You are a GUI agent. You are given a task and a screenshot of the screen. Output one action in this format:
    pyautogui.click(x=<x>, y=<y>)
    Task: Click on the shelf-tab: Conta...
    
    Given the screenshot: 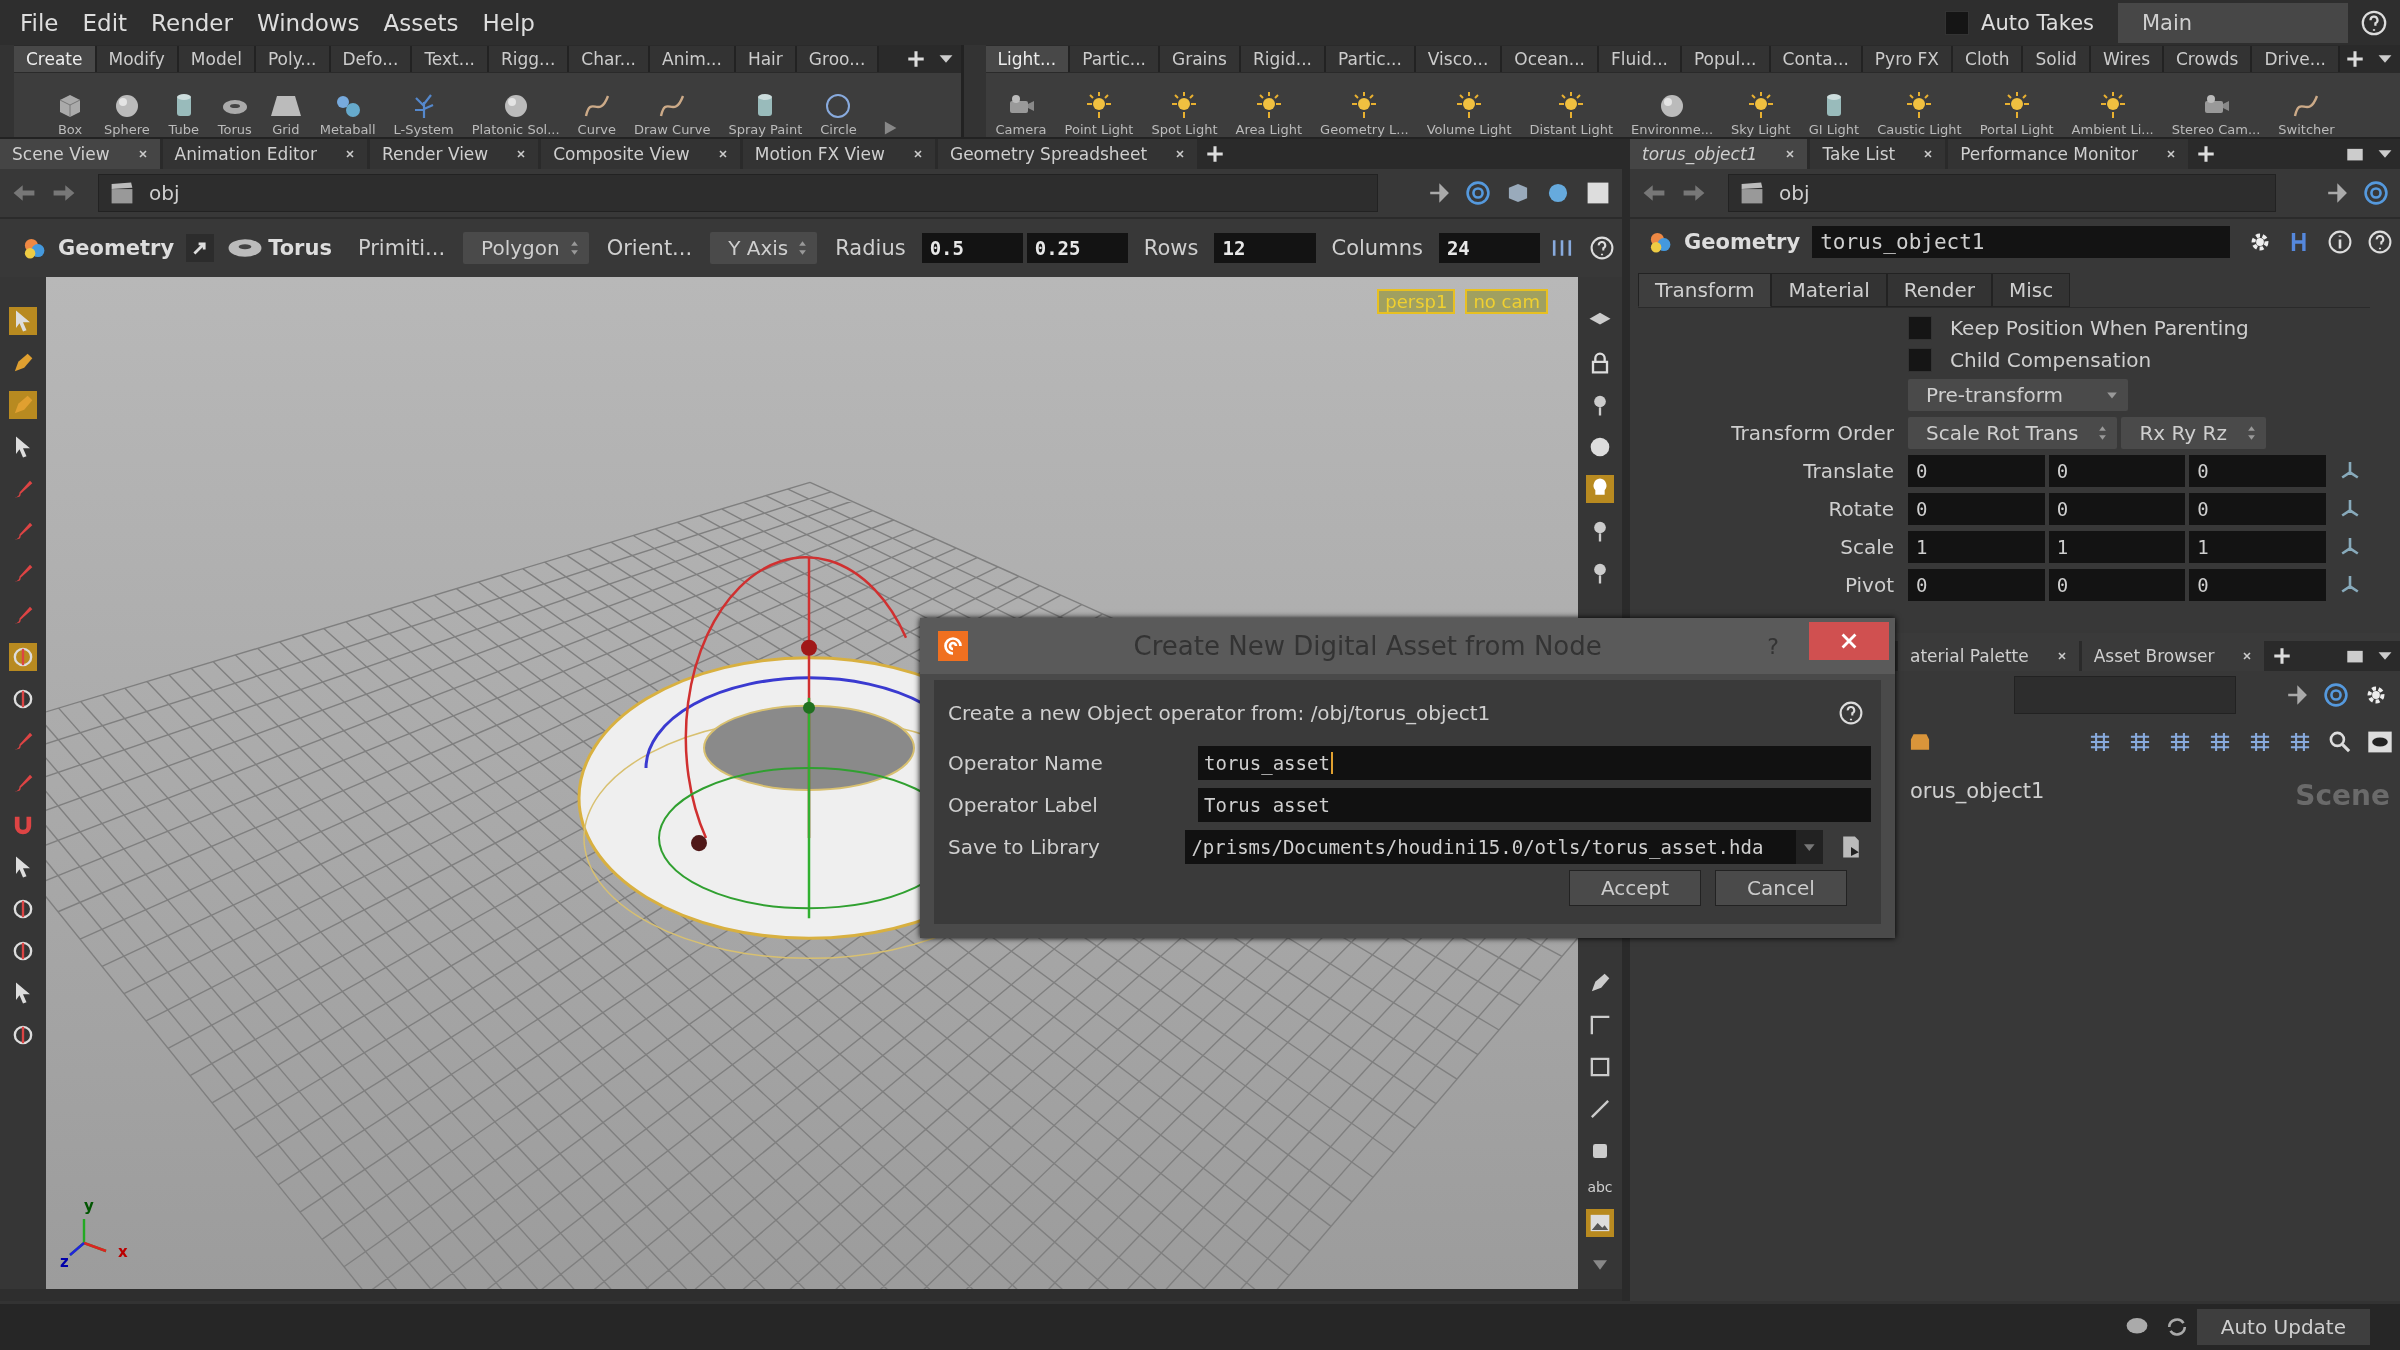 What is the action you would take?
    pyautogui.click(x=1816, y=59)
    